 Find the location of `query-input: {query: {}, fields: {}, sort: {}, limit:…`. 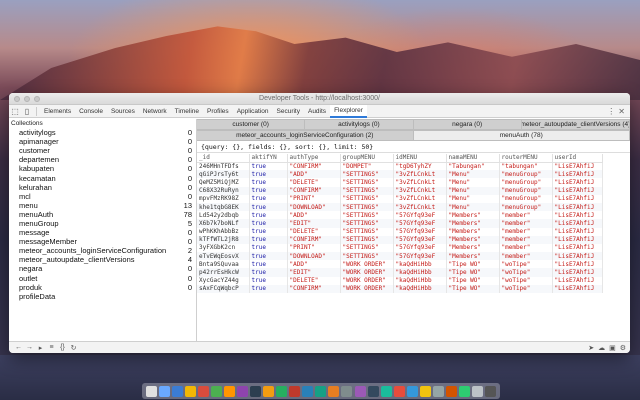

query-input: {query: {}, fields: {}, sort: {}, limit:… is located at coordinates (413, 147).